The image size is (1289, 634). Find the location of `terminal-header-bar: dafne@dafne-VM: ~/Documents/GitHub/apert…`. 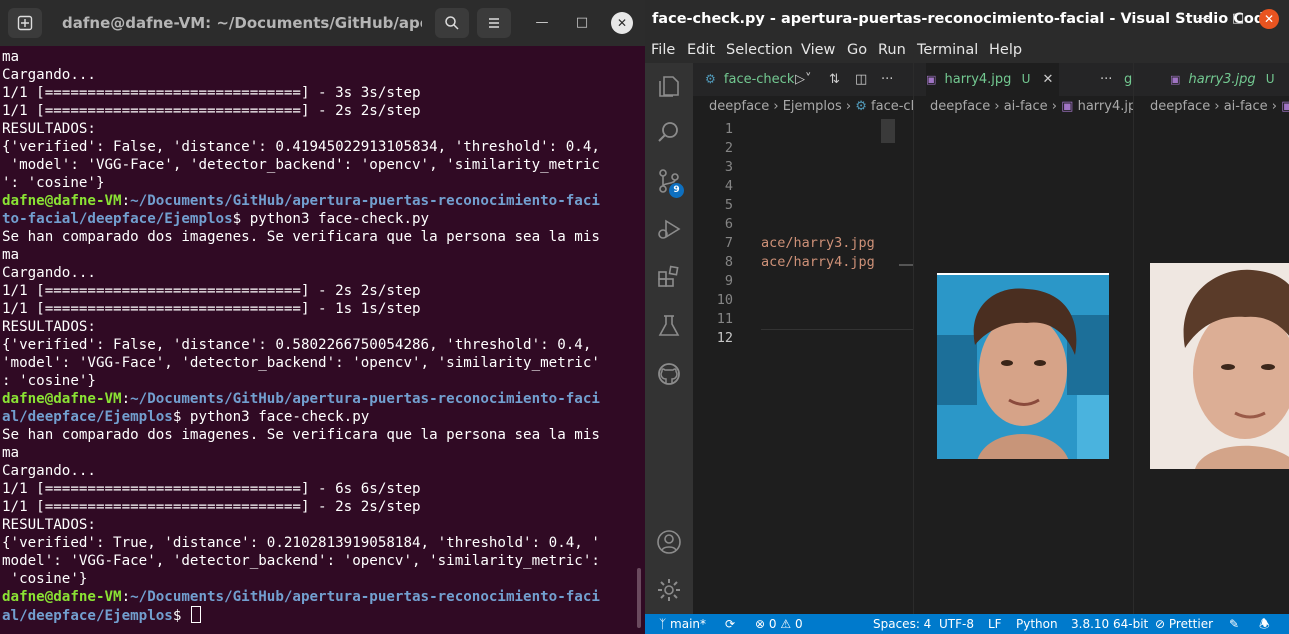

terminal-header-bar: dafne@dafne-VM: ~/Documents/GitHub/apert… is located at coordinates (322, 23).